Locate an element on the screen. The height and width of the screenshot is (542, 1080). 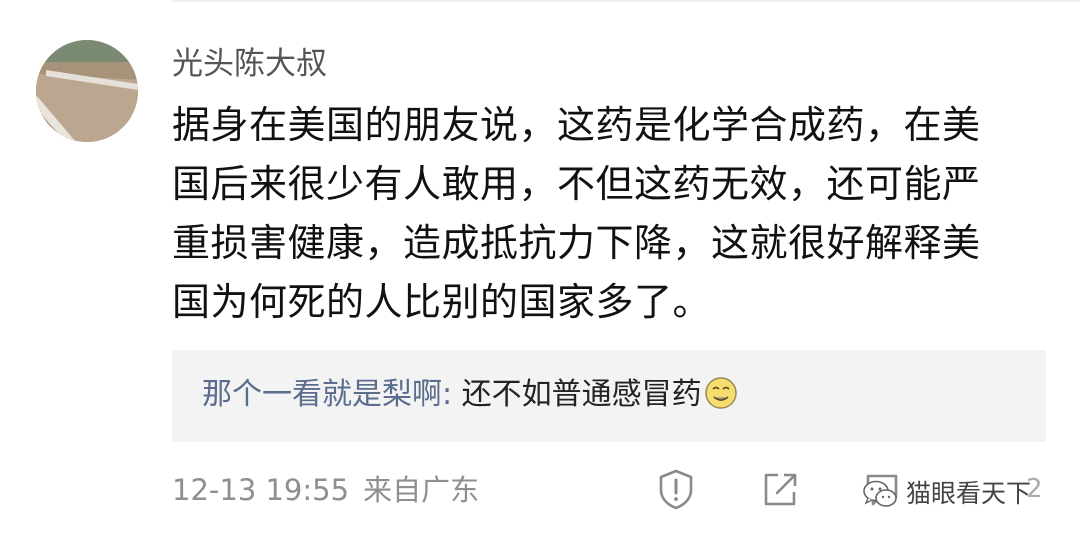
avatar-image is located at coordinates (87, 91).